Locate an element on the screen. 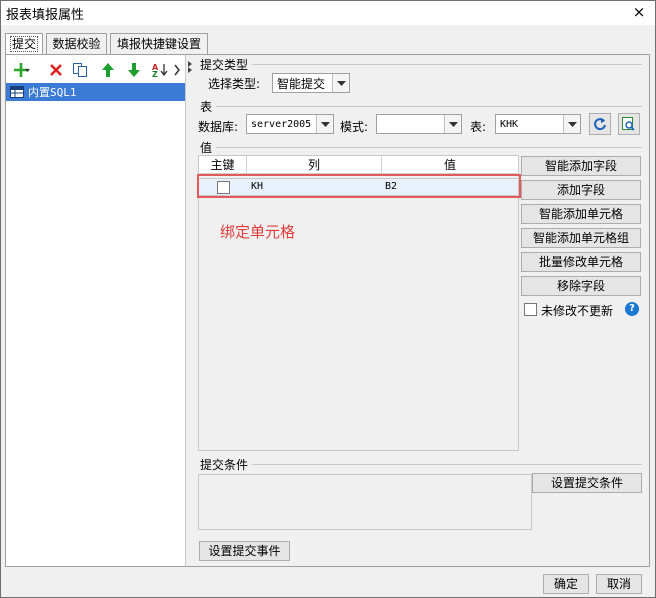 Image resolution: width=656 pixels, height=598 pixels. splitter-handle is located at coordinates (190, 310).